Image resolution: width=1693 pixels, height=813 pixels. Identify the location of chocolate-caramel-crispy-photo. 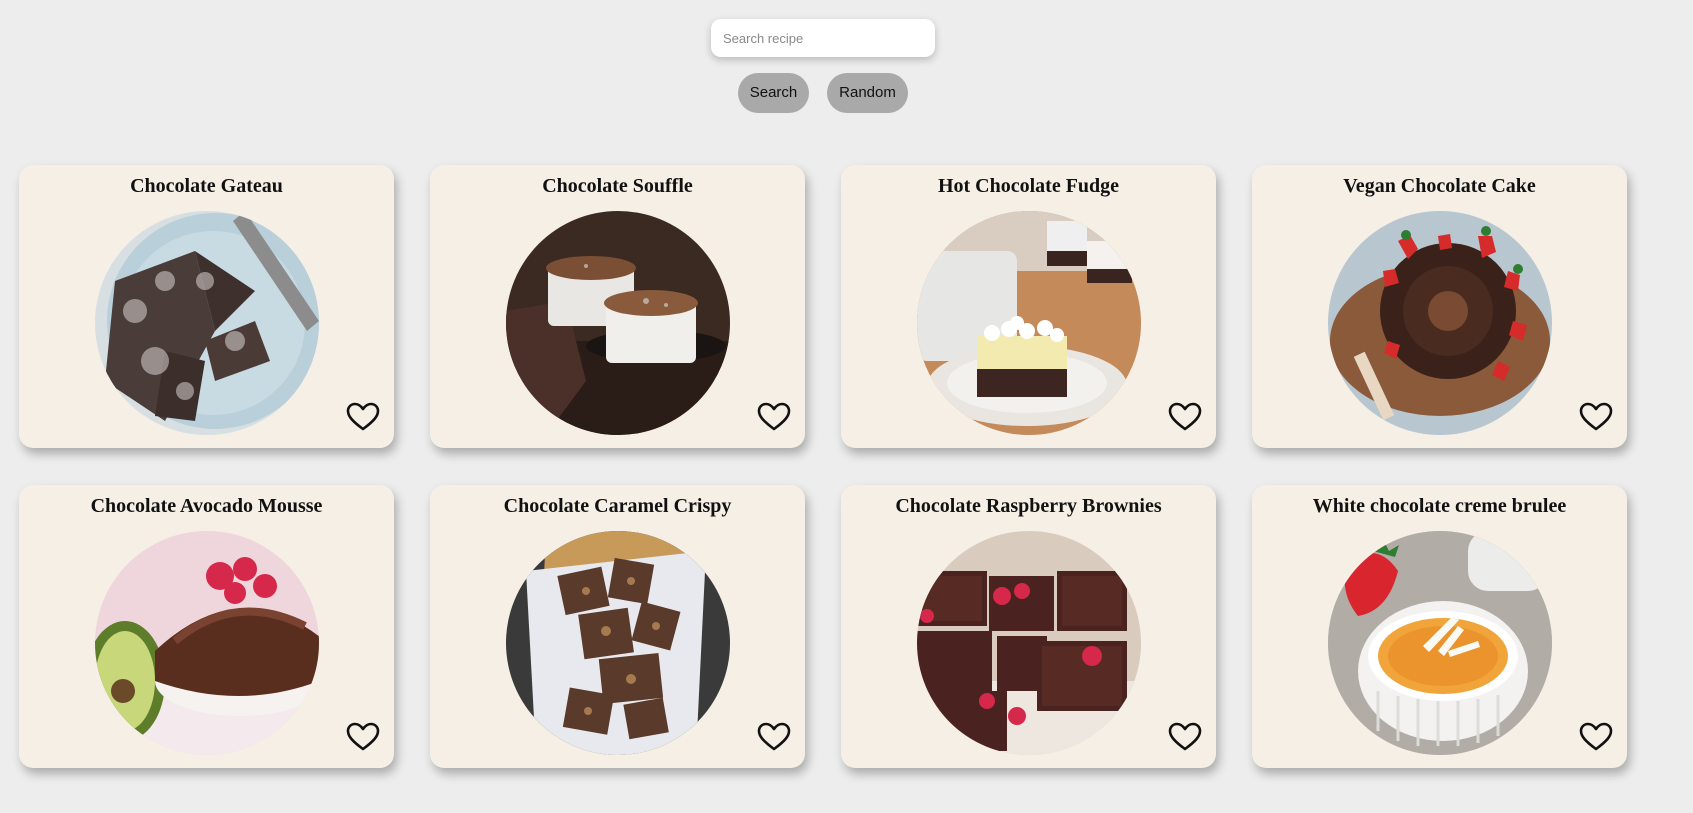
(618, 643).